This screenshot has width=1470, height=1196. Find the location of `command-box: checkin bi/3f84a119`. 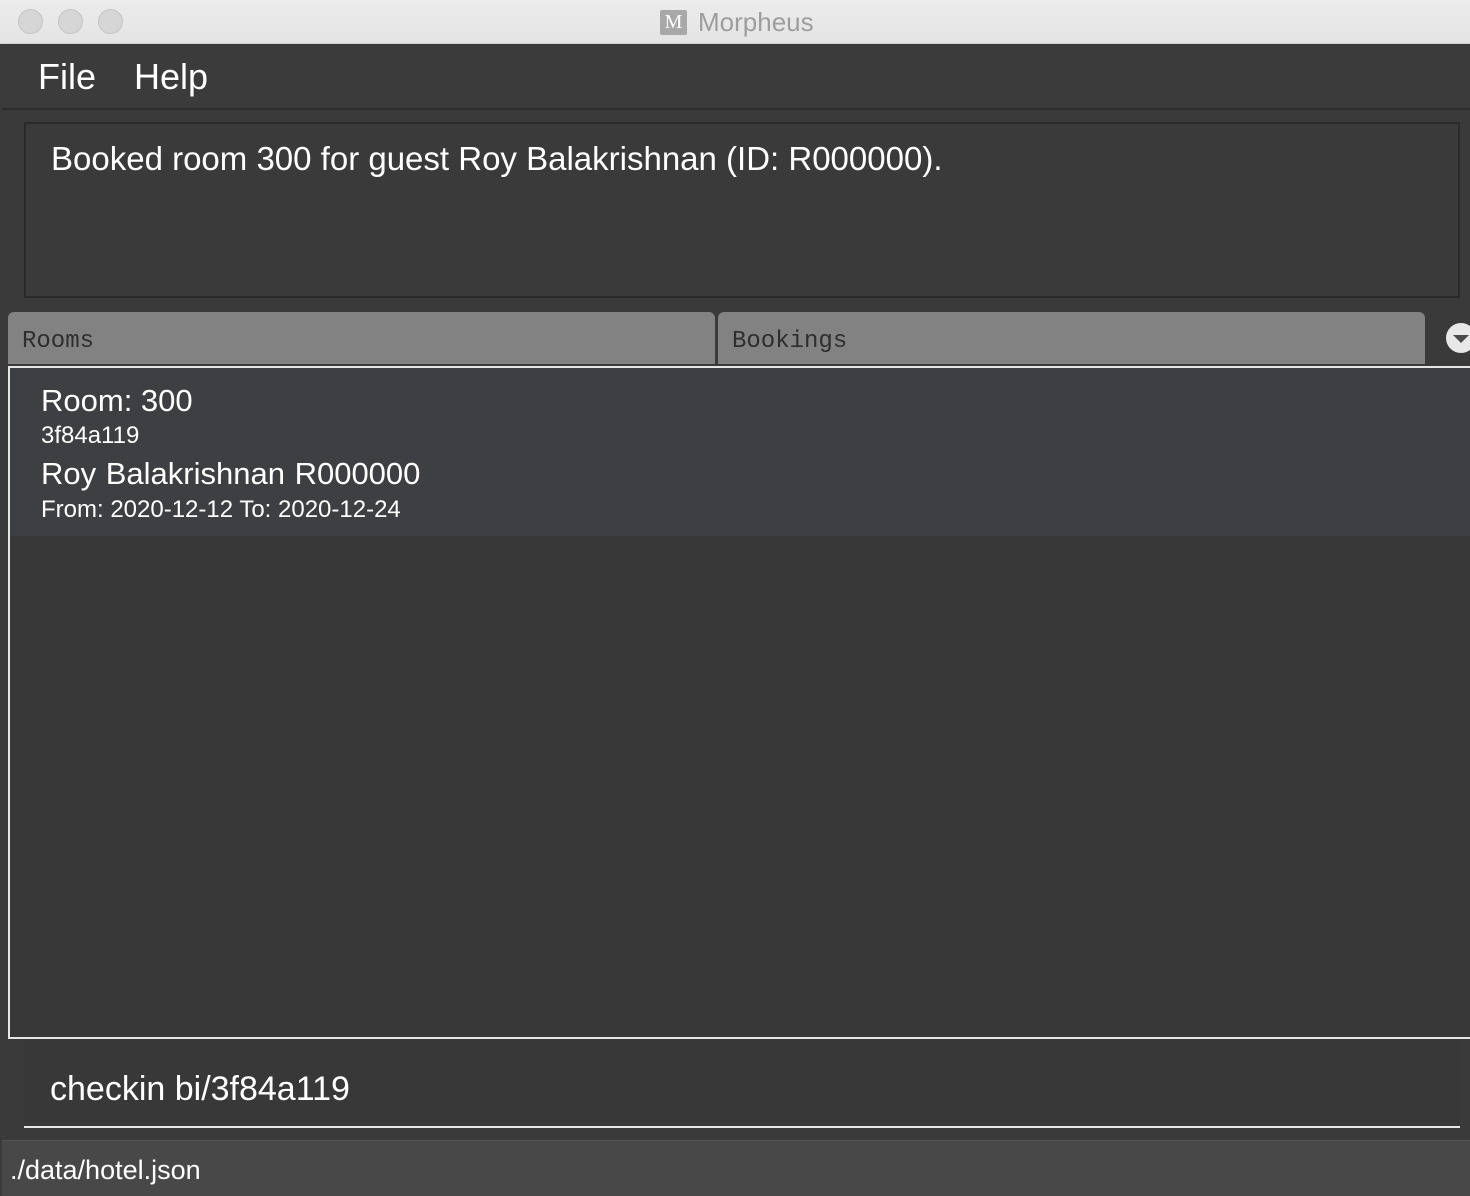

command-box: checkin bi/3f84a119 is located at coordinates (742, 1084).